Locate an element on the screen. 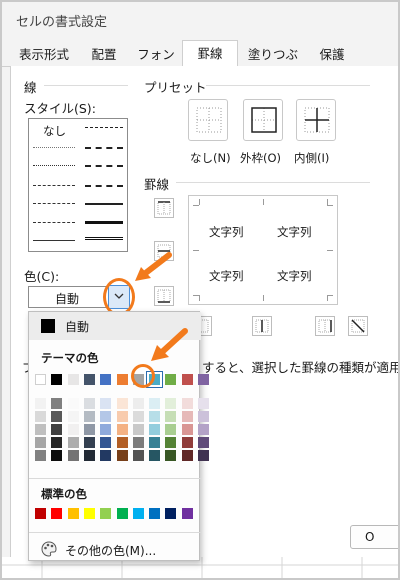 Image resolution: width=400 pixels, height=580 pixels. preset-outline-button is located at coordinates (263, 120).